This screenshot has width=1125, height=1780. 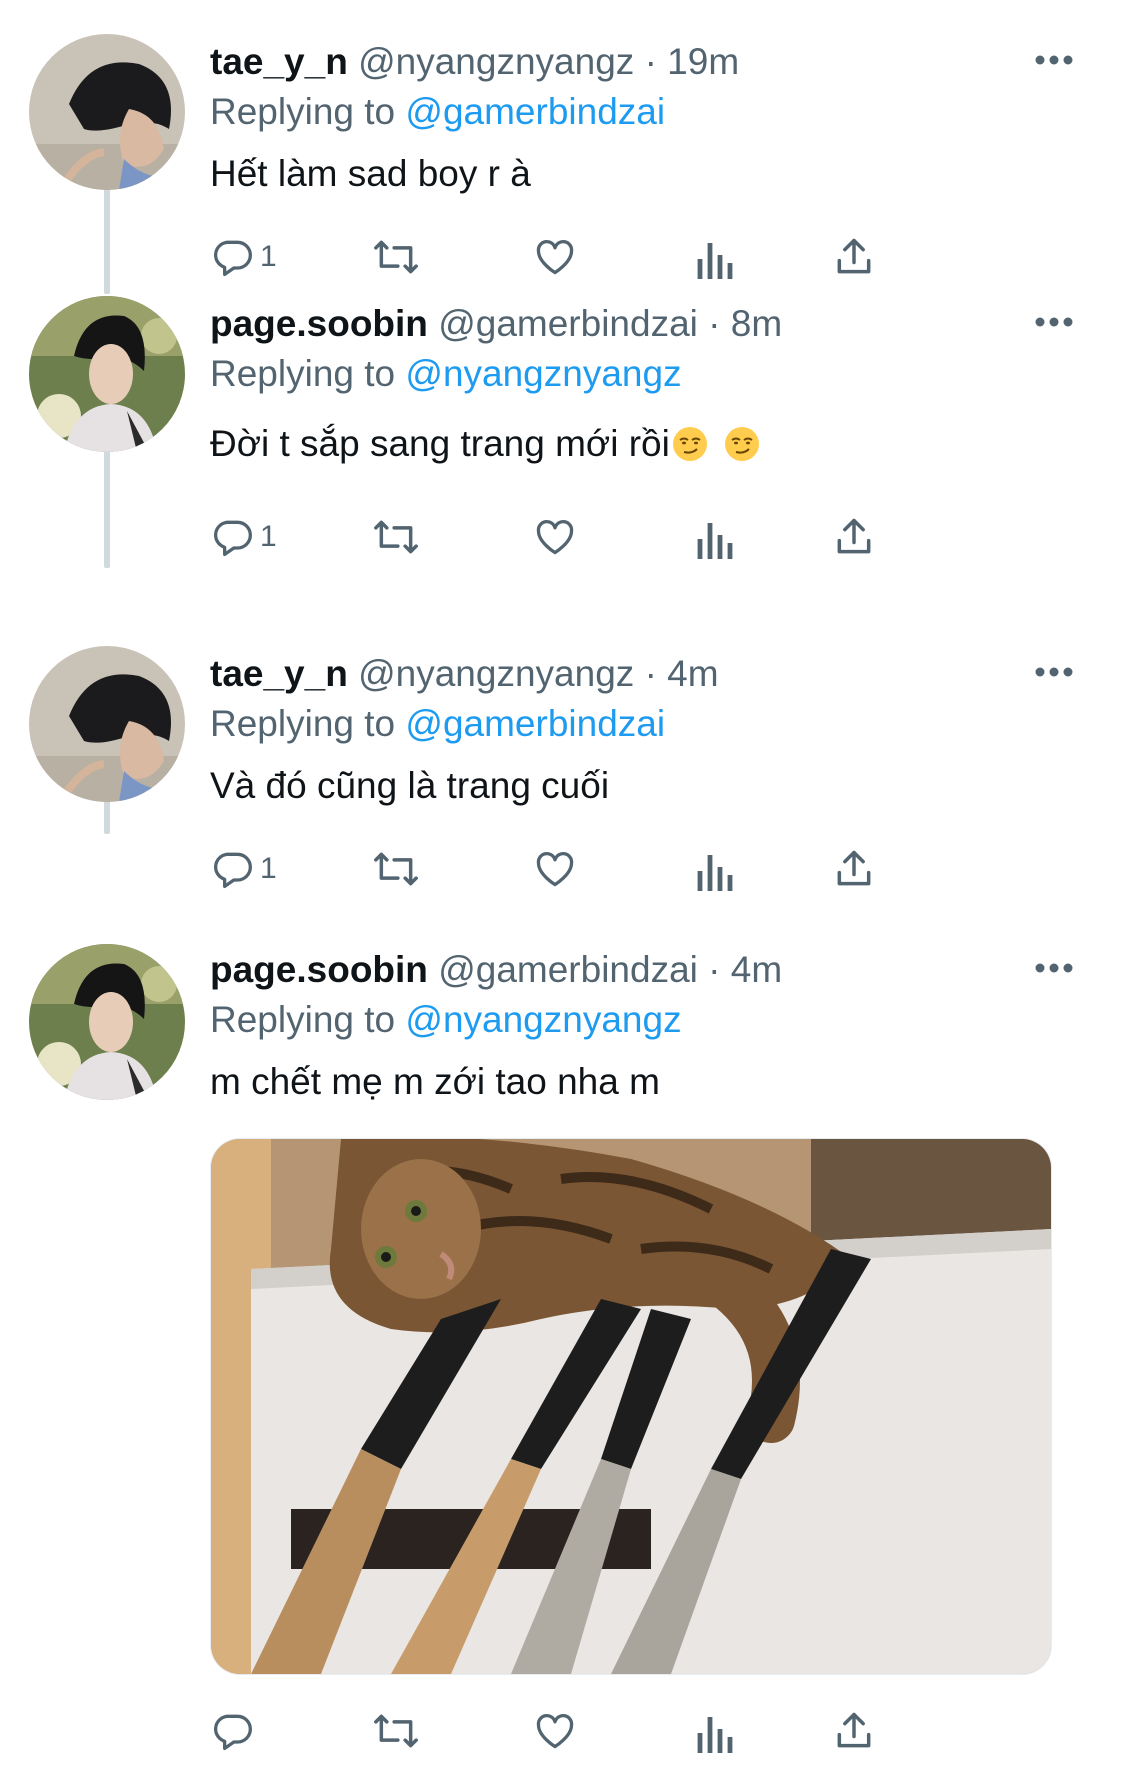 I want to click on tweet-text: Đời t sắp sang trang mới rồi, so click(x=440, y=443).